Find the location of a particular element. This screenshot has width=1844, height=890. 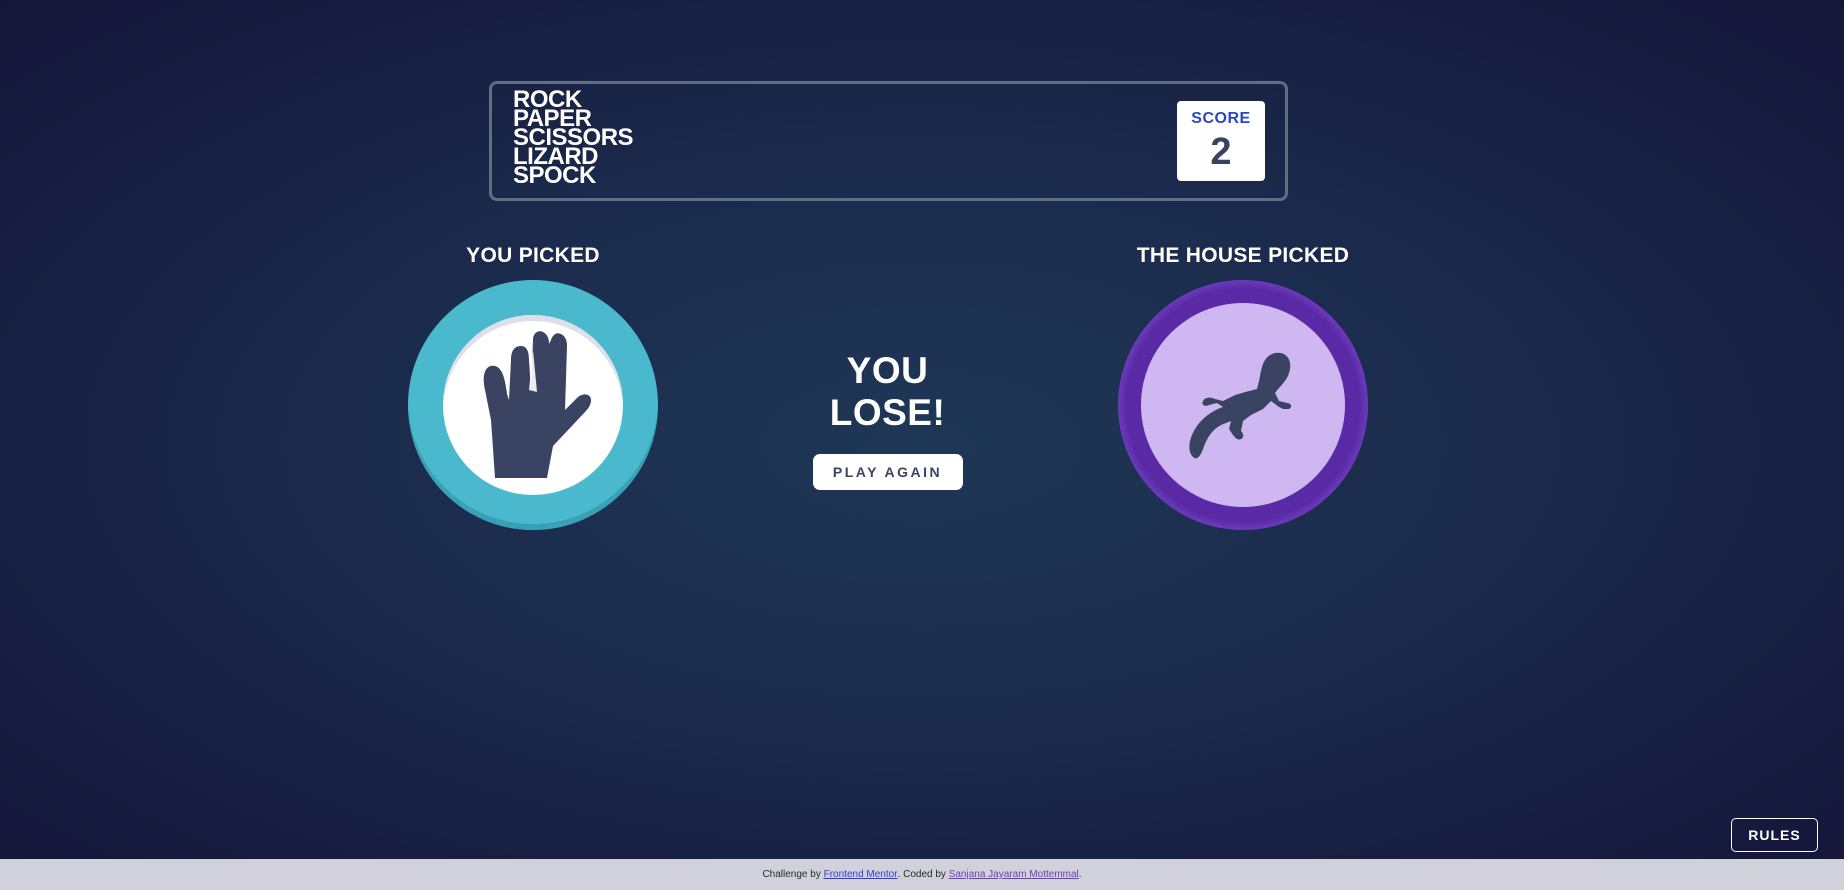

result-text: YOU LOSE! is located at coordinates (887, 391).